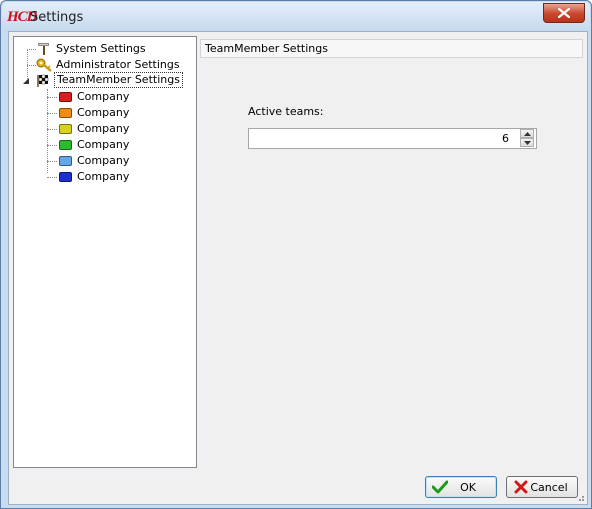 Image resolution: width=592 pixels, height=509 pixels. I want to click on ok-button-label: OK, so click(468, 487).